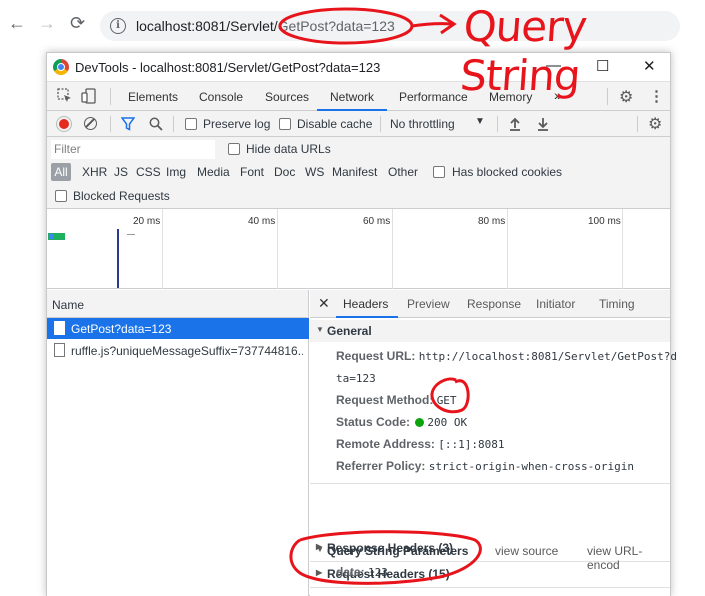  Describe the element at coordinates (285, 124) in the screenshot. I see `disable-cache-checkbox` at that location.